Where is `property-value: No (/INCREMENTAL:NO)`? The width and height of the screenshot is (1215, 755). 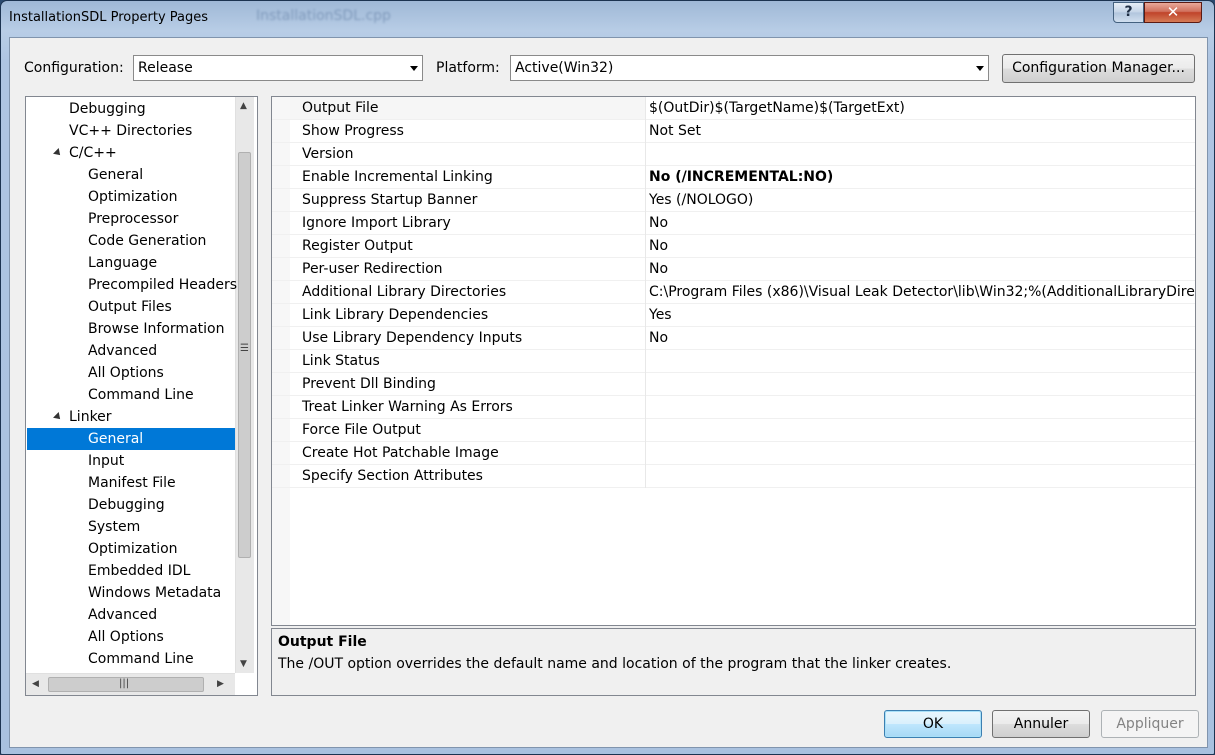 property-value: No (/INCREMENTAL:NO) is located at coordinates (741, 177).